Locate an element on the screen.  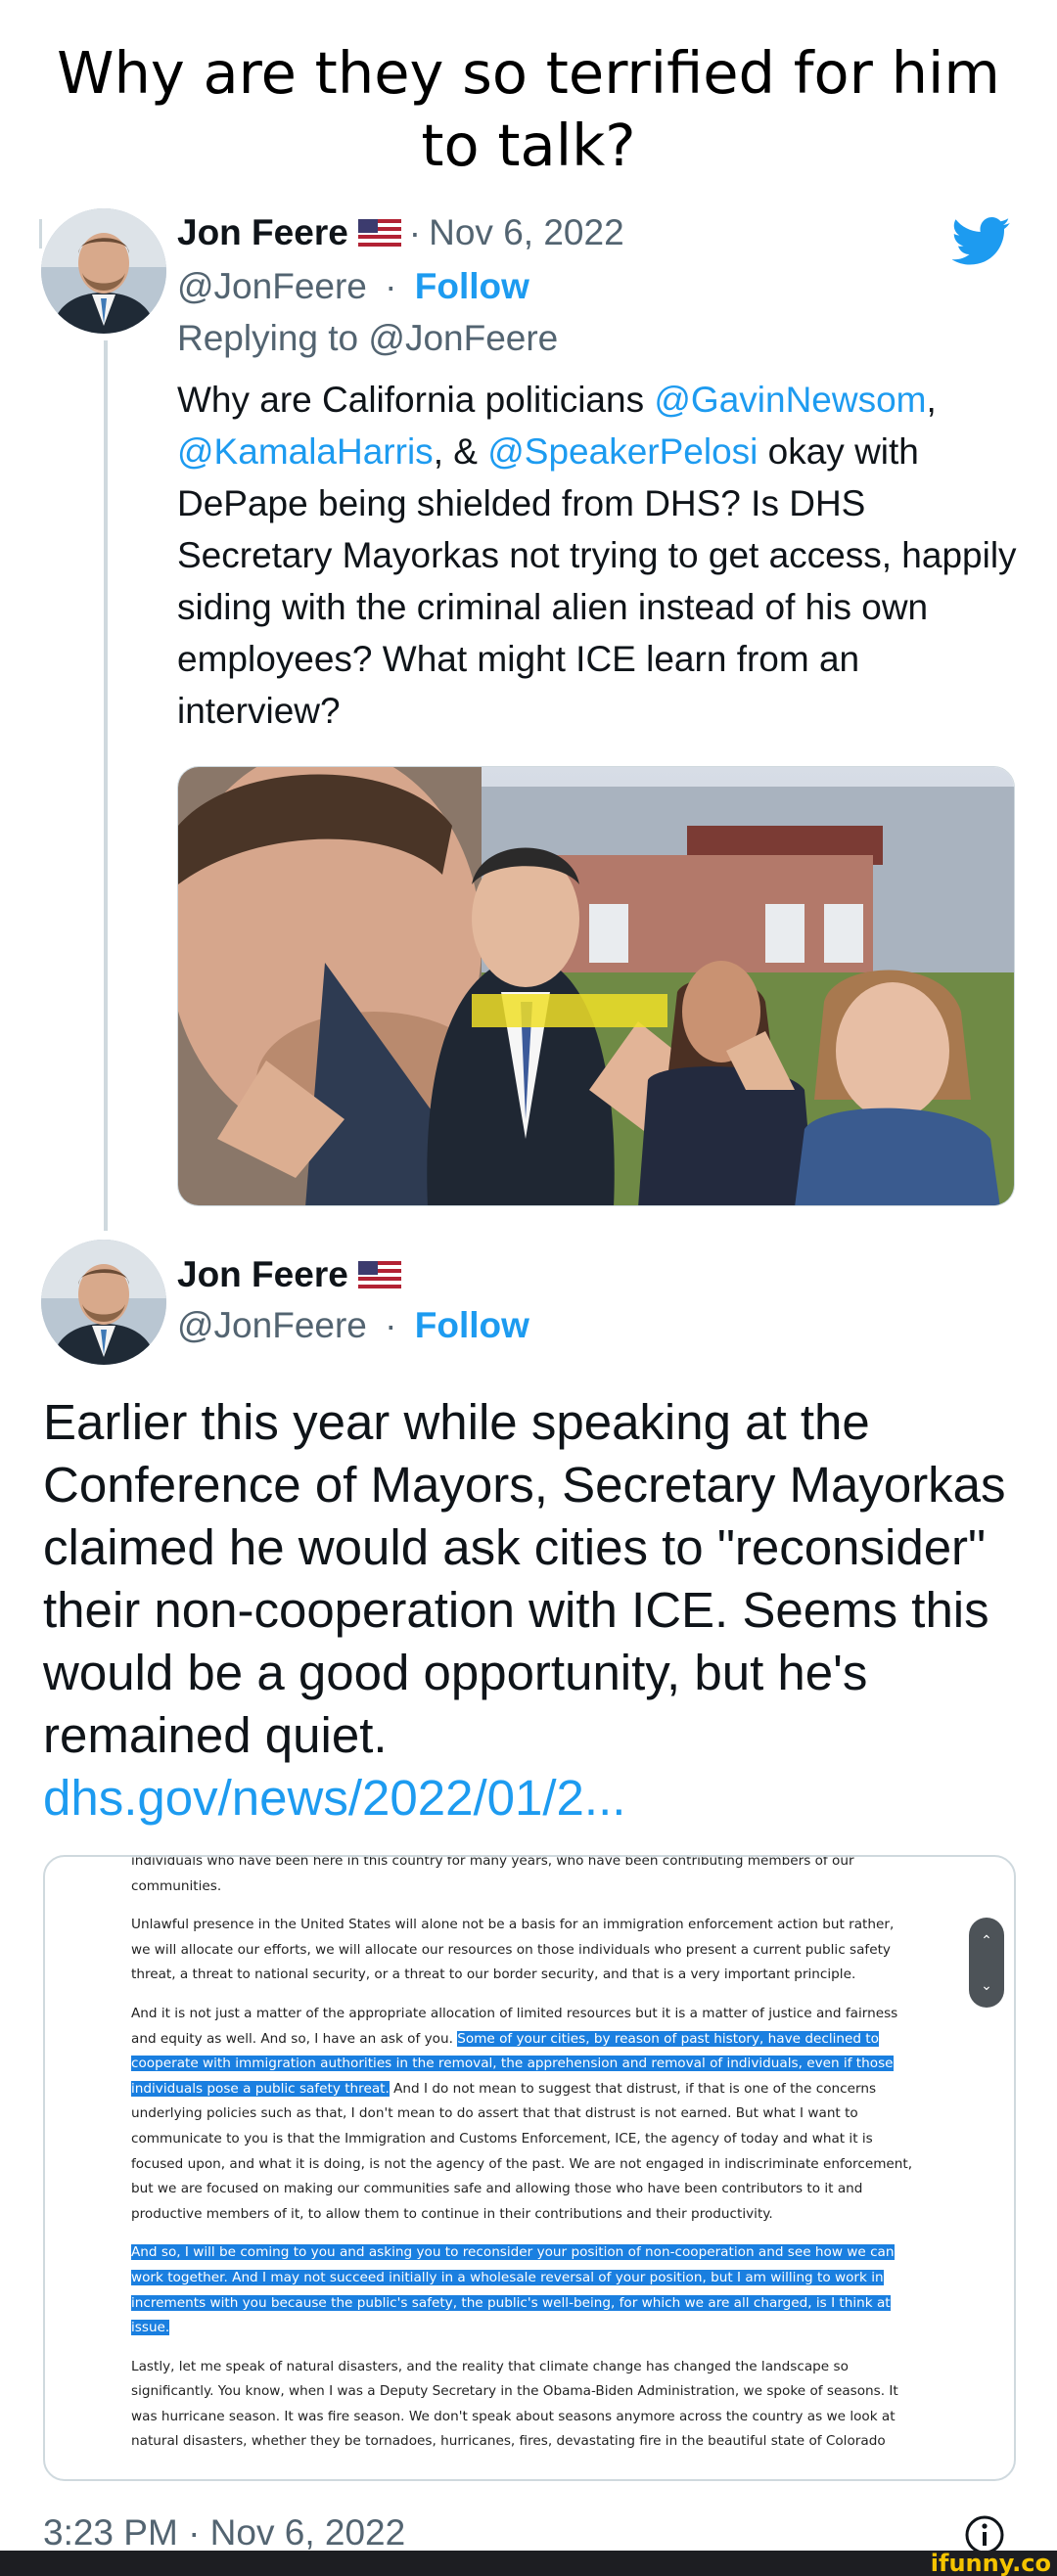
replying-prefix: Replying to is located at coordinates (268, 338).